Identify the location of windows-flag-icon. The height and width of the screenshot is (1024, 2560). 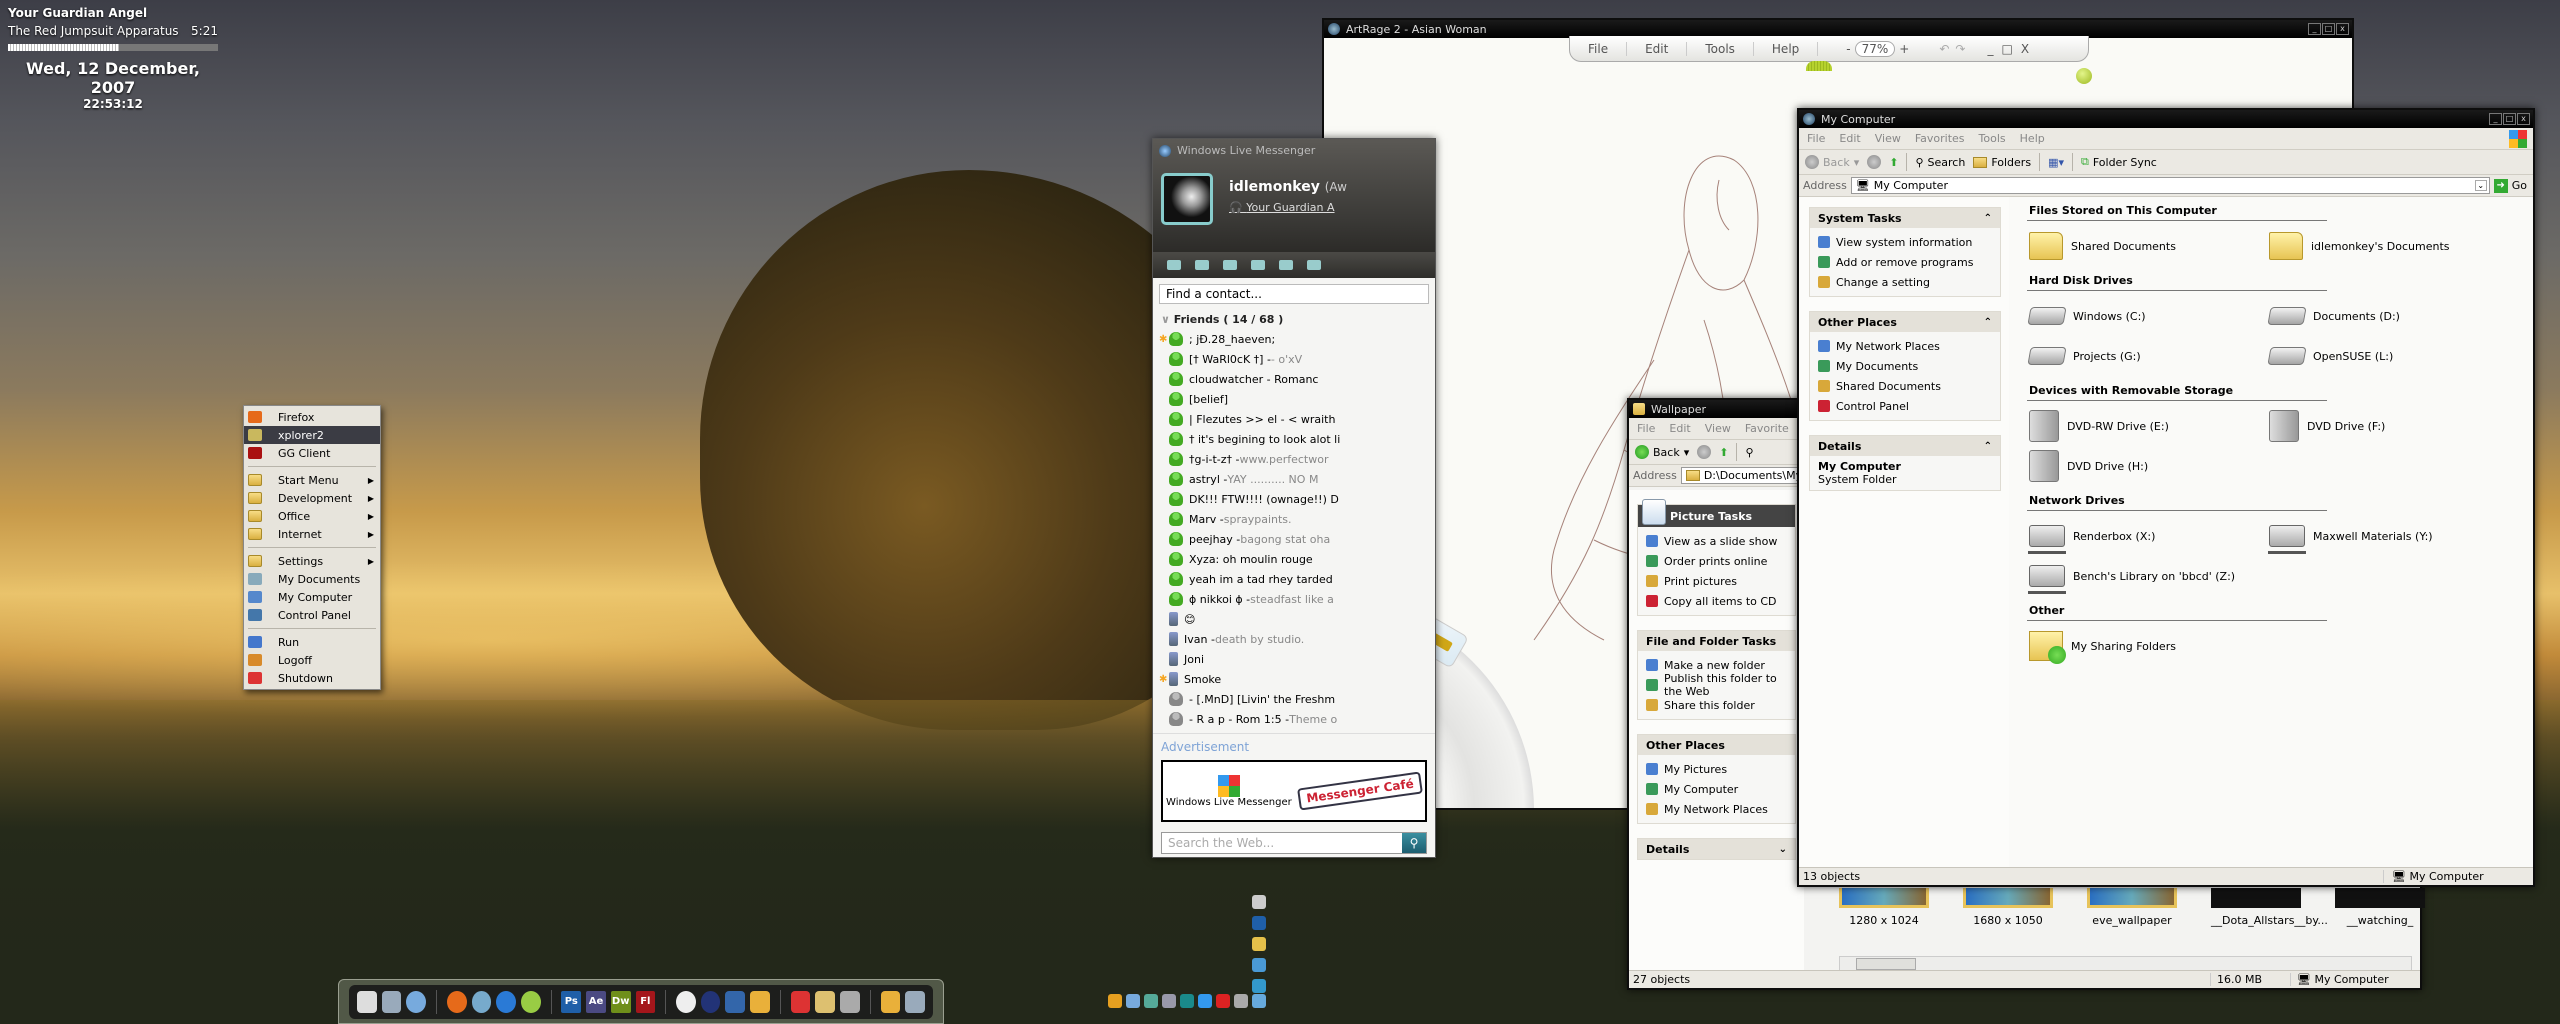
(800, 1002).